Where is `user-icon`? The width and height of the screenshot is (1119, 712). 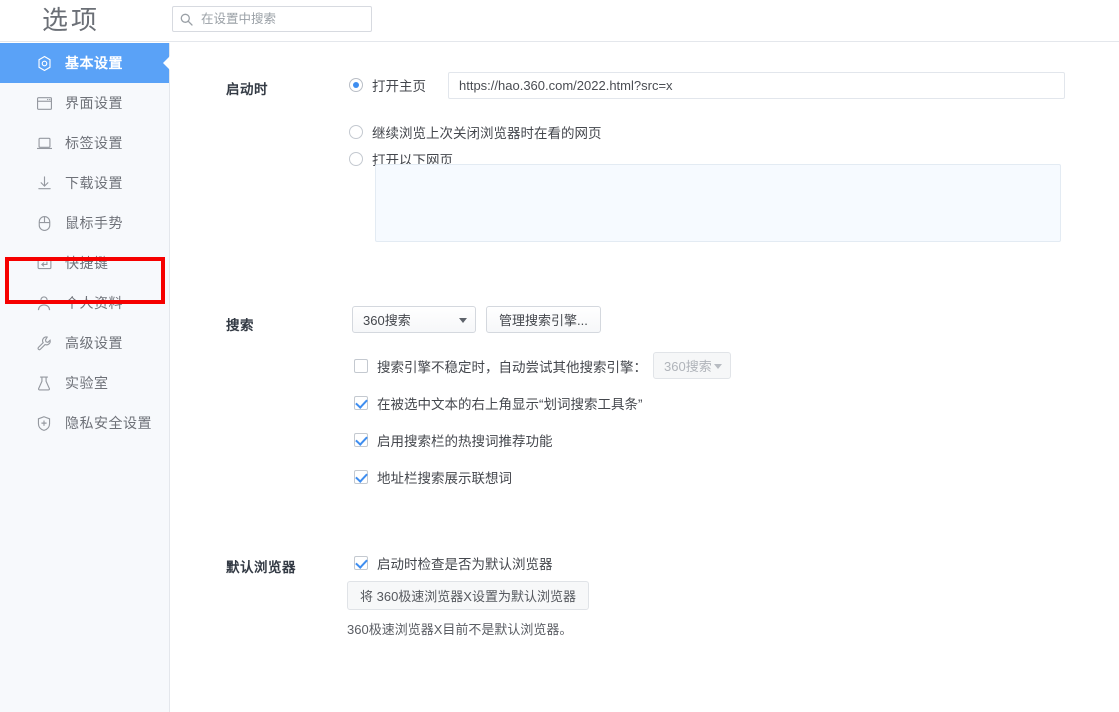
user-icon is located at coordinates (44, 303).